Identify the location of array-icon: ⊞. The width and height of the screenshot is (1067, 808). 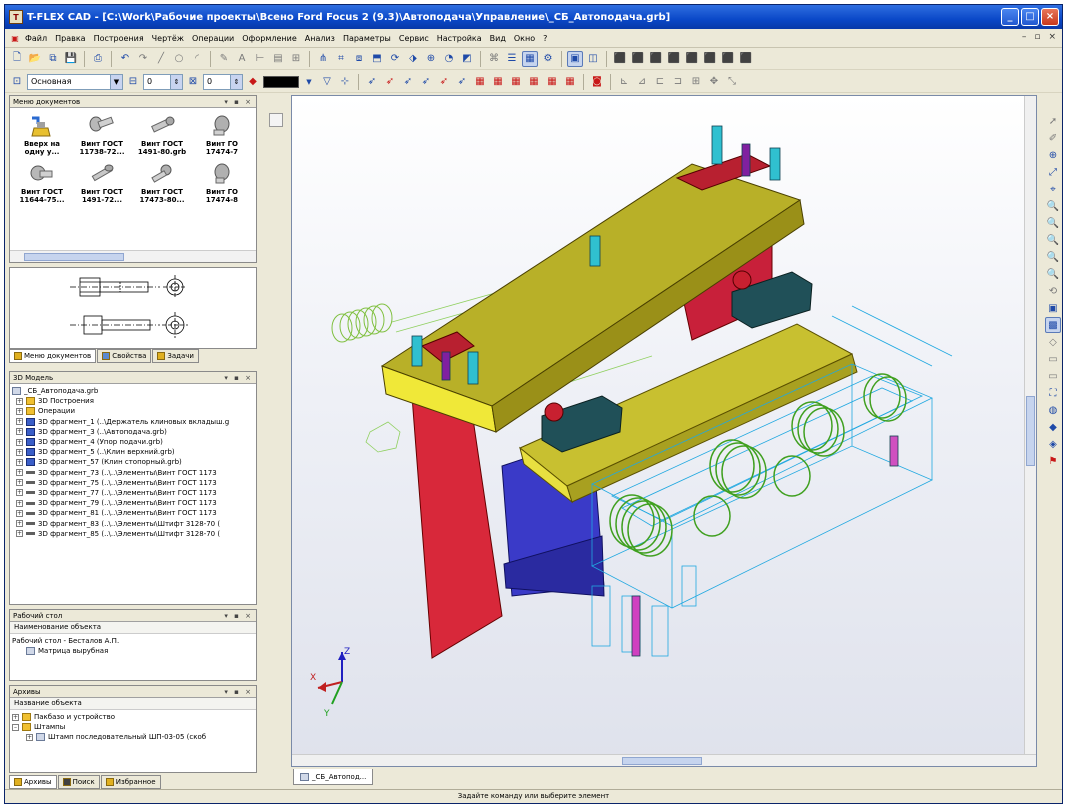
(696, 82).